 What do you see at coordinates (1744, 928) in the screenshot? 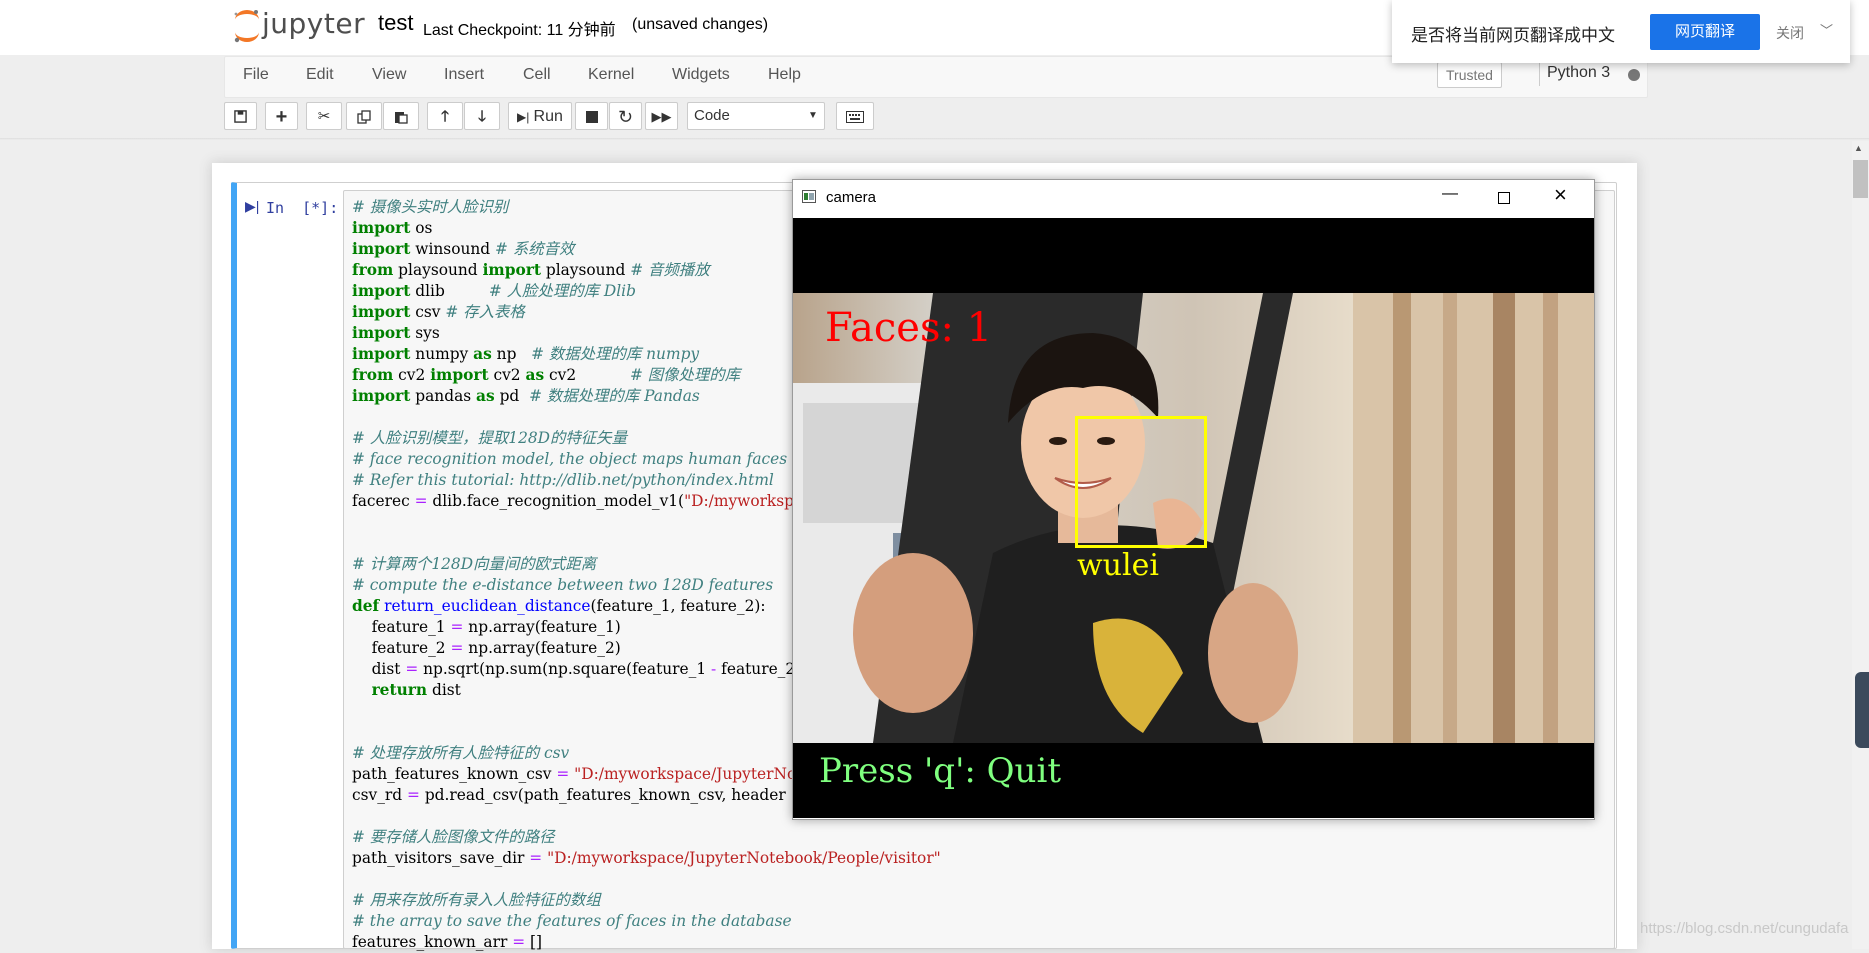
I see `watermark-text: https://blog.csdn.net/cungudafa` at bounding box center [1744, 928].